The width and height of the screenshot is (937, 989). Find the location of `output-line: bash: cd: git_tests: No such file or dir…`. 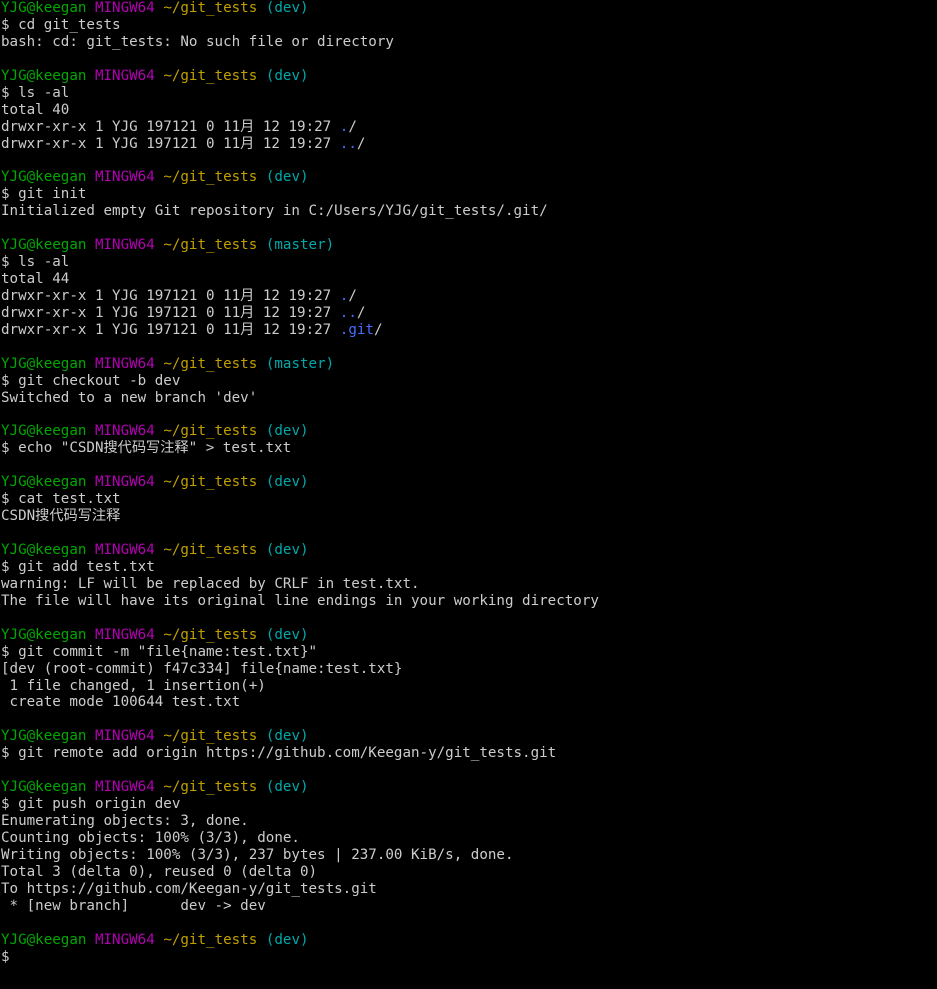

output-line: bash: cd: git_tests: No such file or dir… is located at coordinates (197, 41).